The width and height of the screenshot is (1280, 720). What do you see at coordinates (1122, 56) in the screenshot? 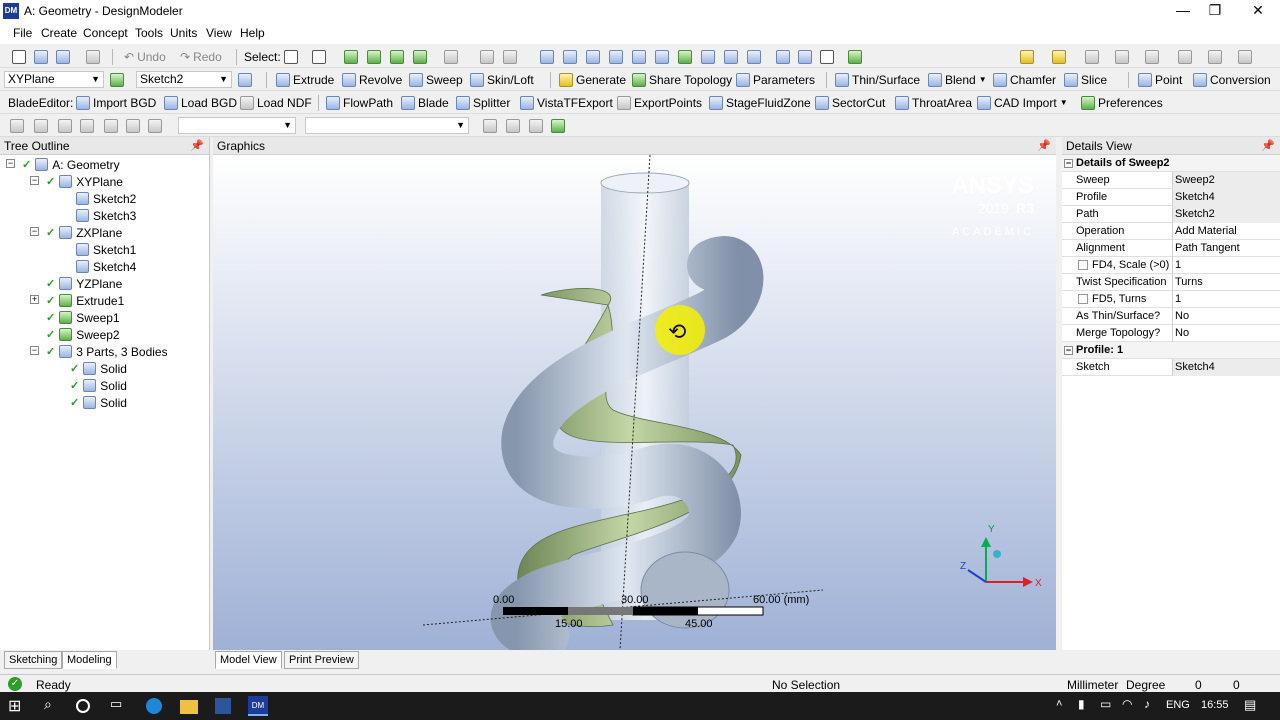
I see `edge-direction-icon` at bounding box center [1122, 56].